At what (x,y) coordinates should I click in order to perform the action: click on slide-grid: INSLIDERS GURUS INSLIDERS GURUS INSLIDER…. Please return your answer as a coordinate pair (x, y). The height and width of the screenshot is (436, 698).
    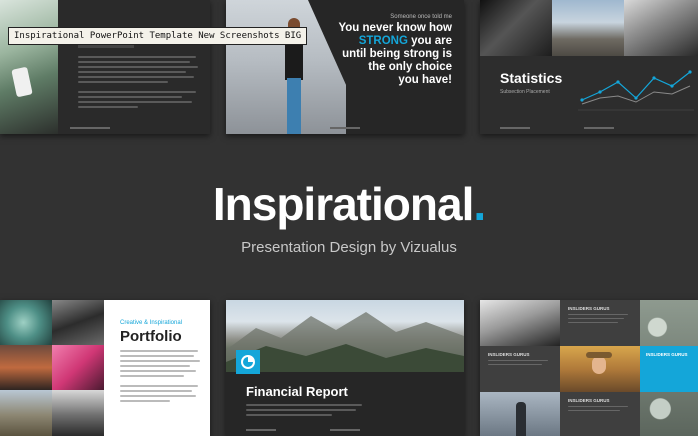
    Looking at the image, I should click on (589, 368).